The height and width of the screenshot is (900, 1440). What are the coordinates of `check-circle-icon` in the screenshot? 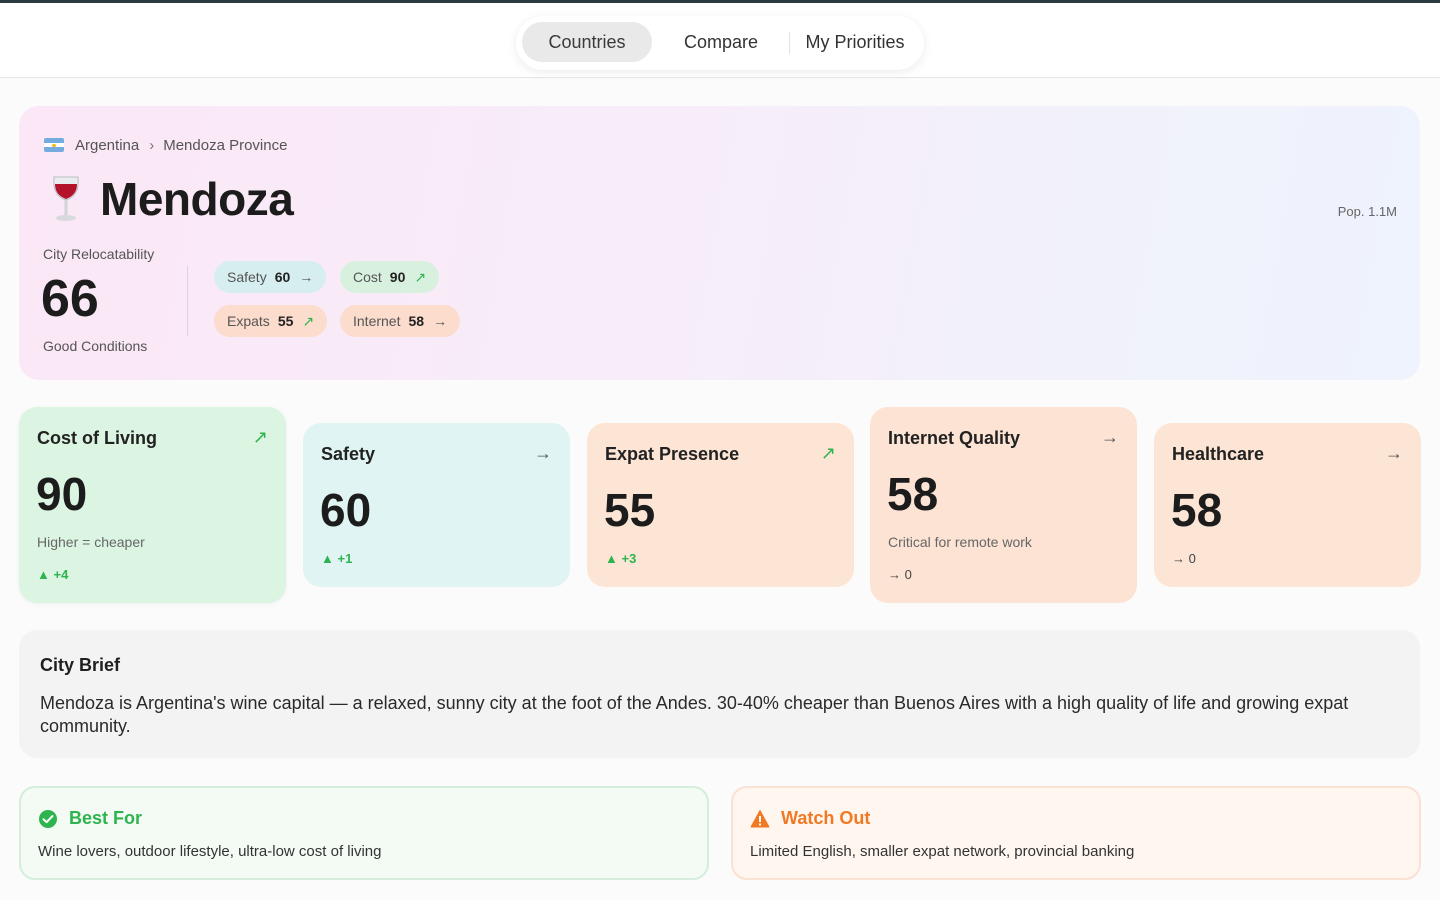 It's located at (48, 818).